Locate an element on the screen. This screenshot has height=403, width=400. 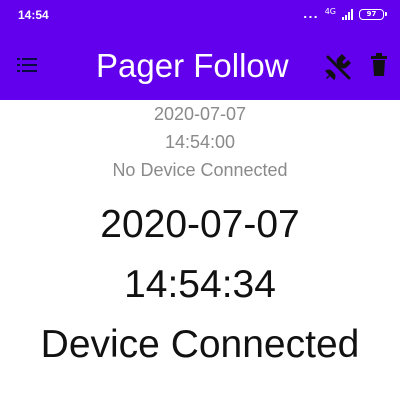
status-icons: ... 4G 97 is located at coordinates (345, 13).